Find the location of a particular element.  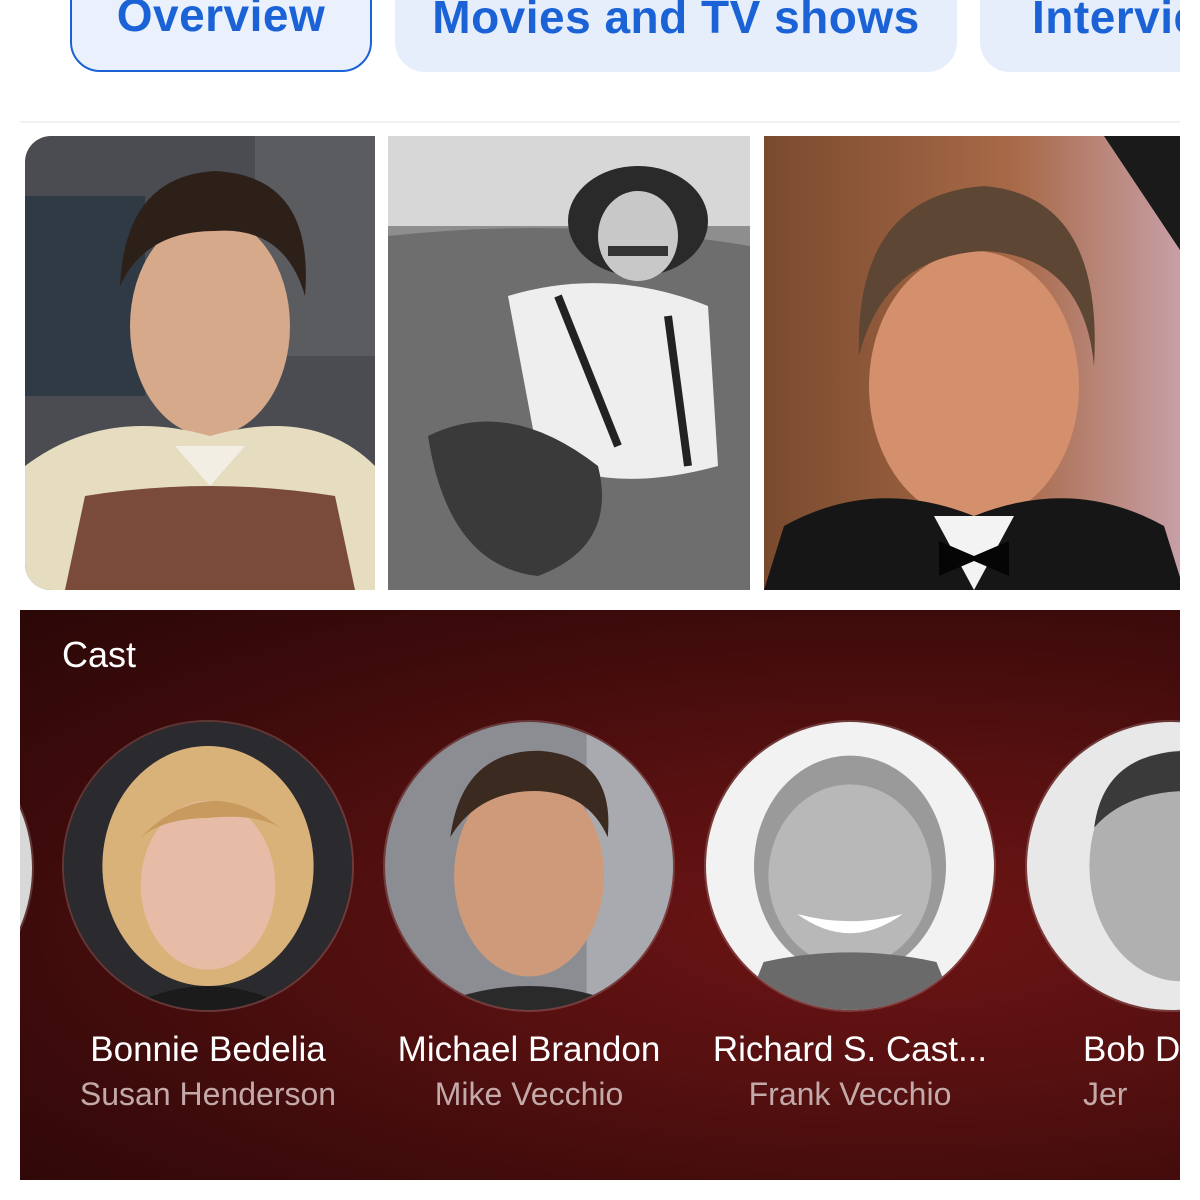

cast-name: Michael Brandon is located at coordinates (529, 1050).